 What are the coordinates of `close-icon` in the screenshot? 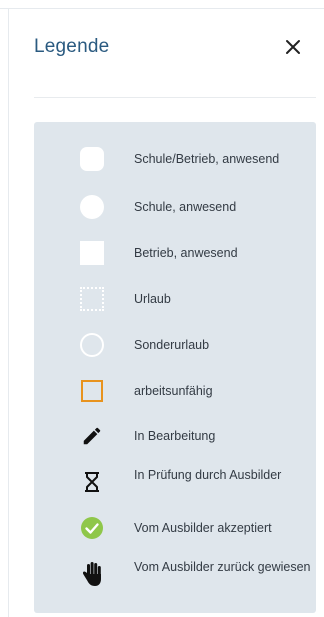 It's located at (293, 47).